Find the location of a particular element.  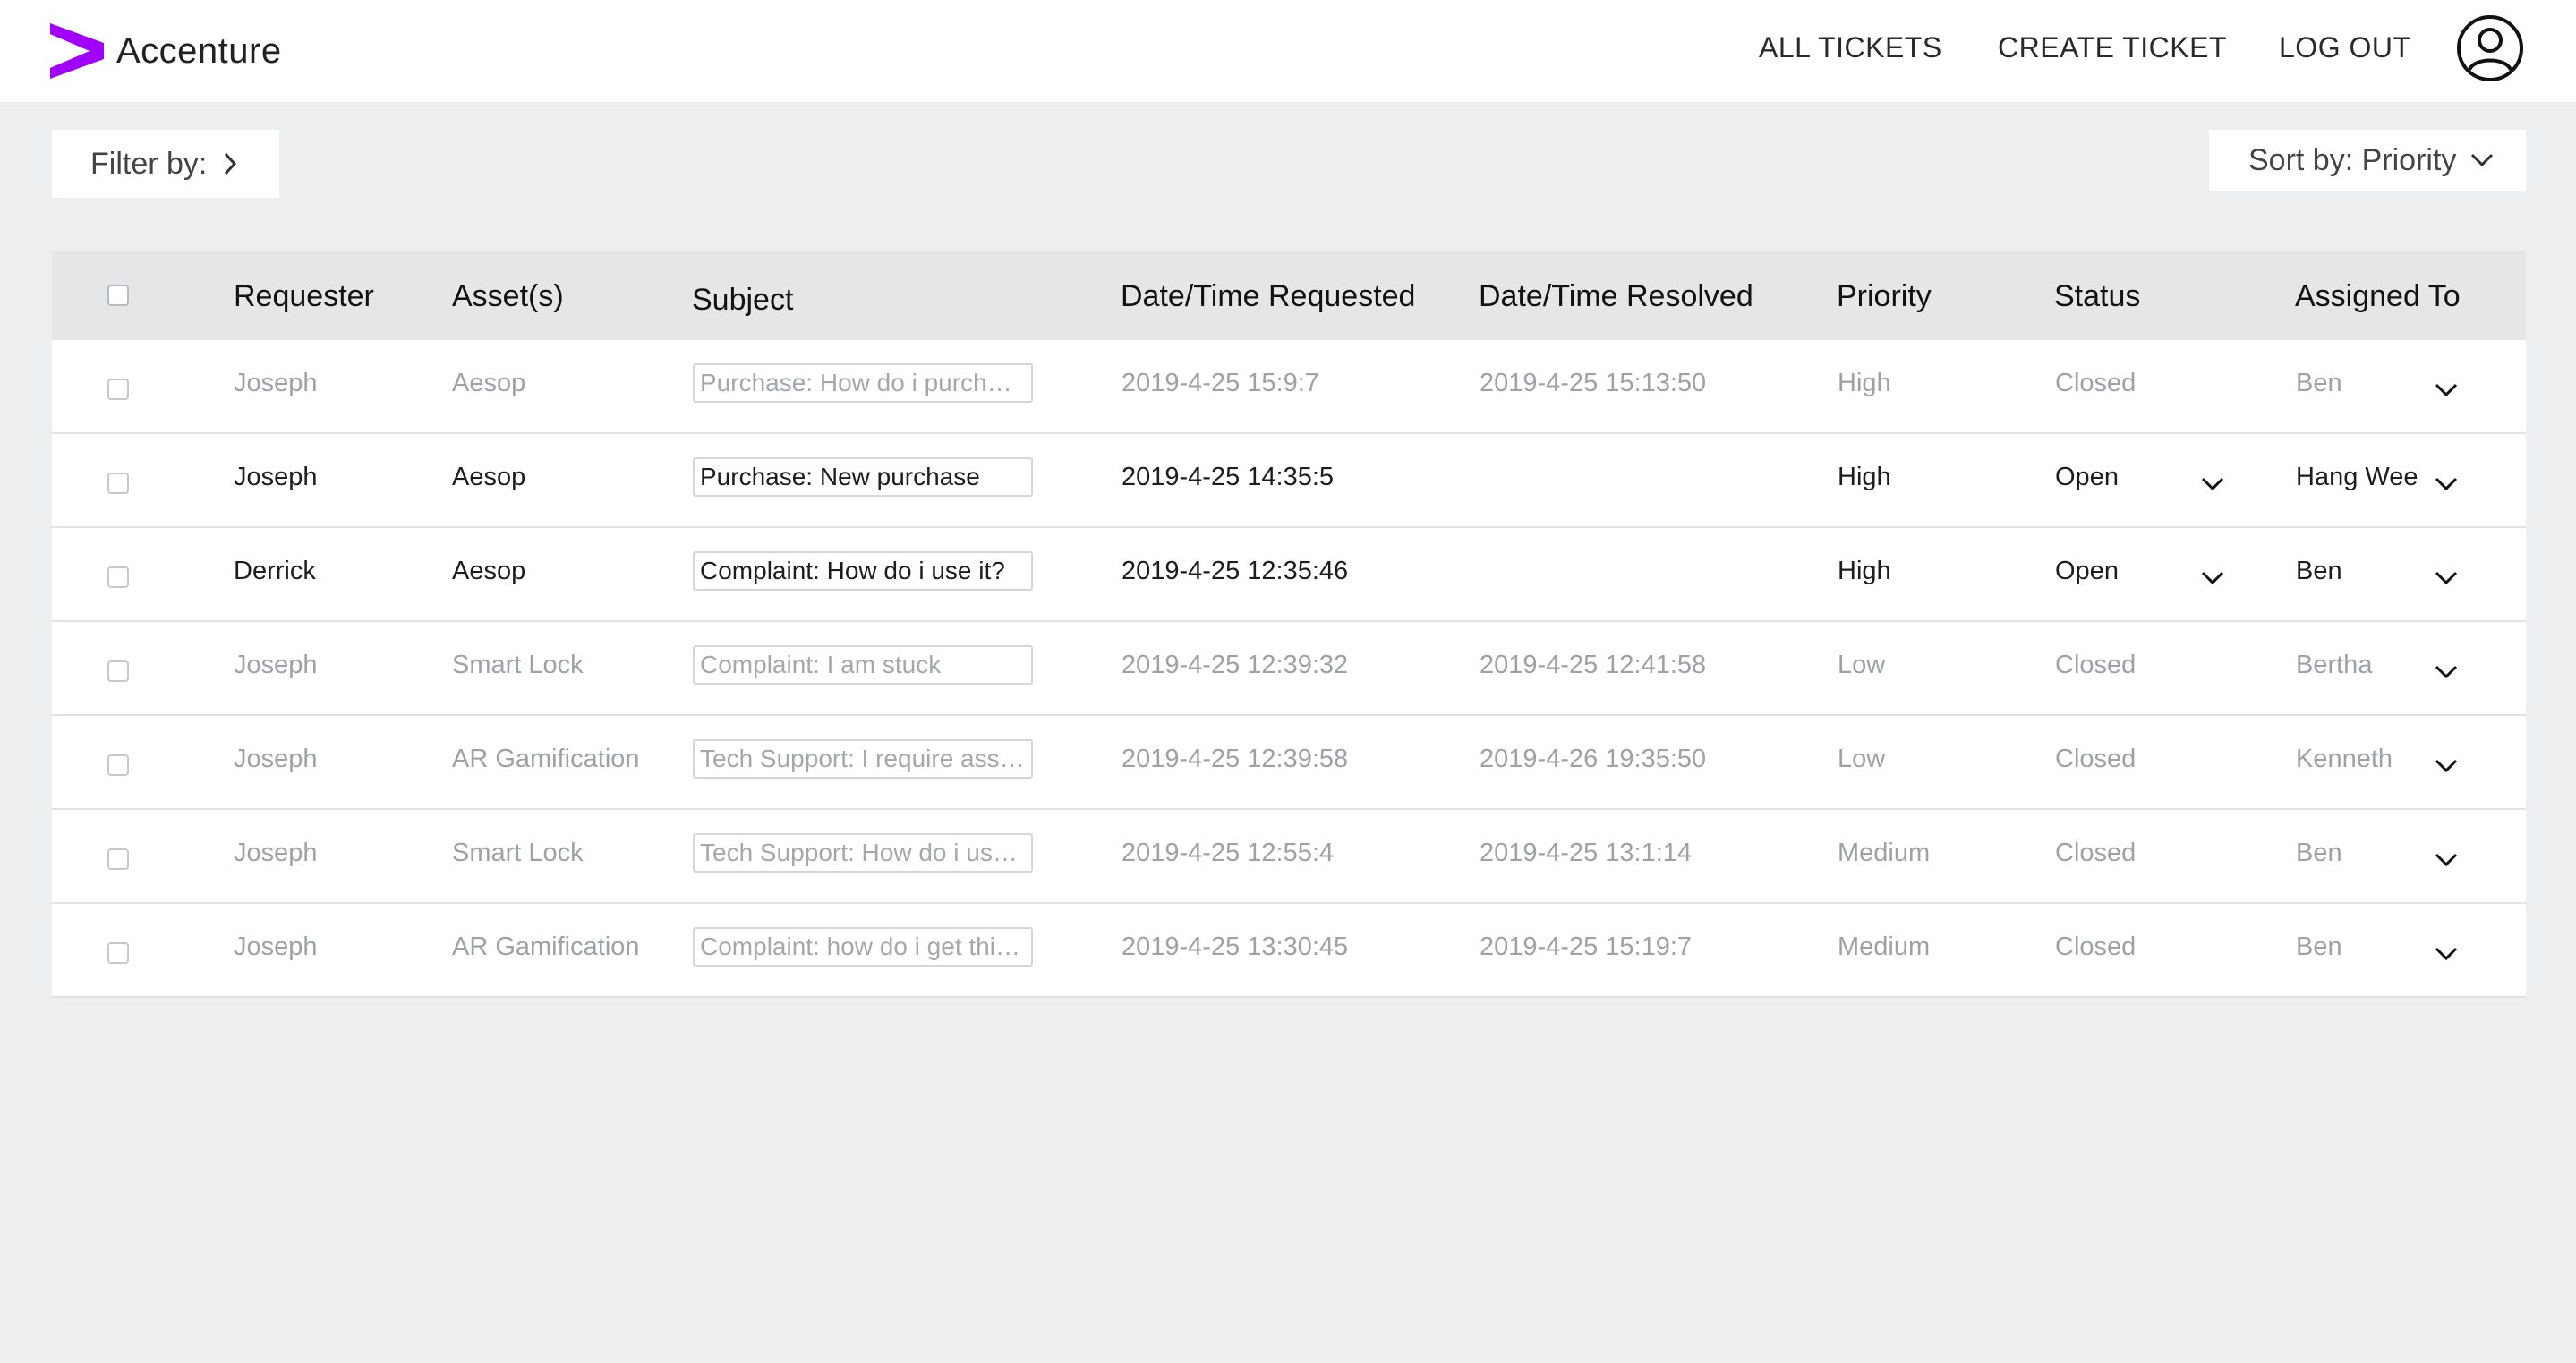

column-header-requester: Requester is located at coordinates (304, 296).